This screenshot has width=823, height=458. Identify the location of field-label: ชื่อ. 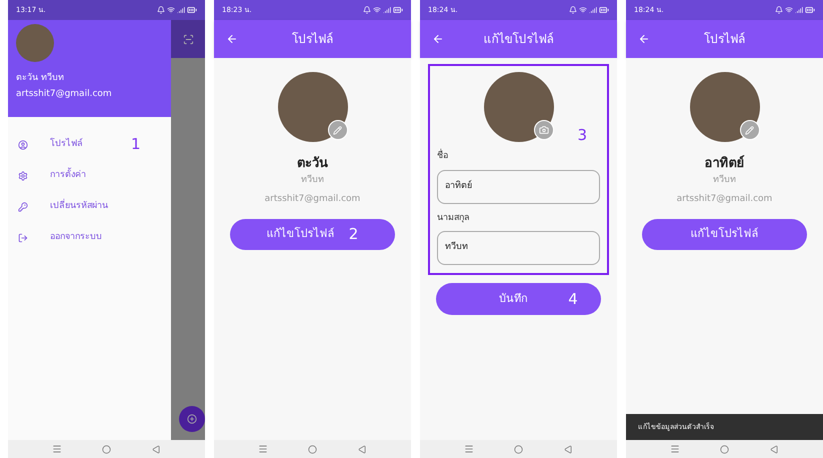
(518, 157).